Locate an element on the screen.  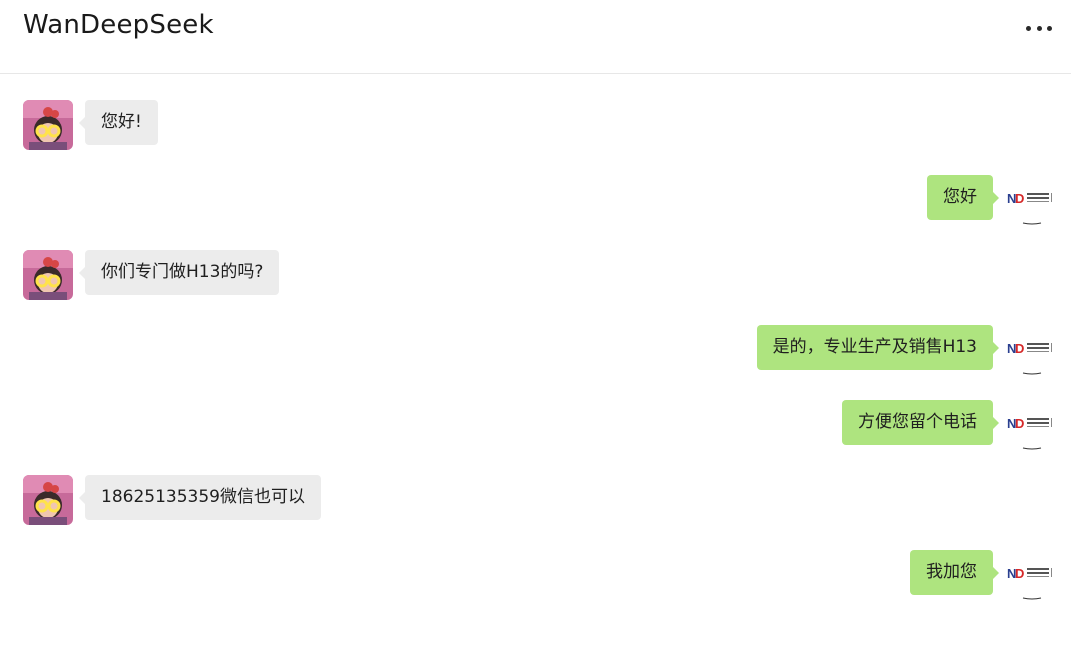
message-bubble-outgoing: 方便您留个电话 is located at coordinates (920, 422).